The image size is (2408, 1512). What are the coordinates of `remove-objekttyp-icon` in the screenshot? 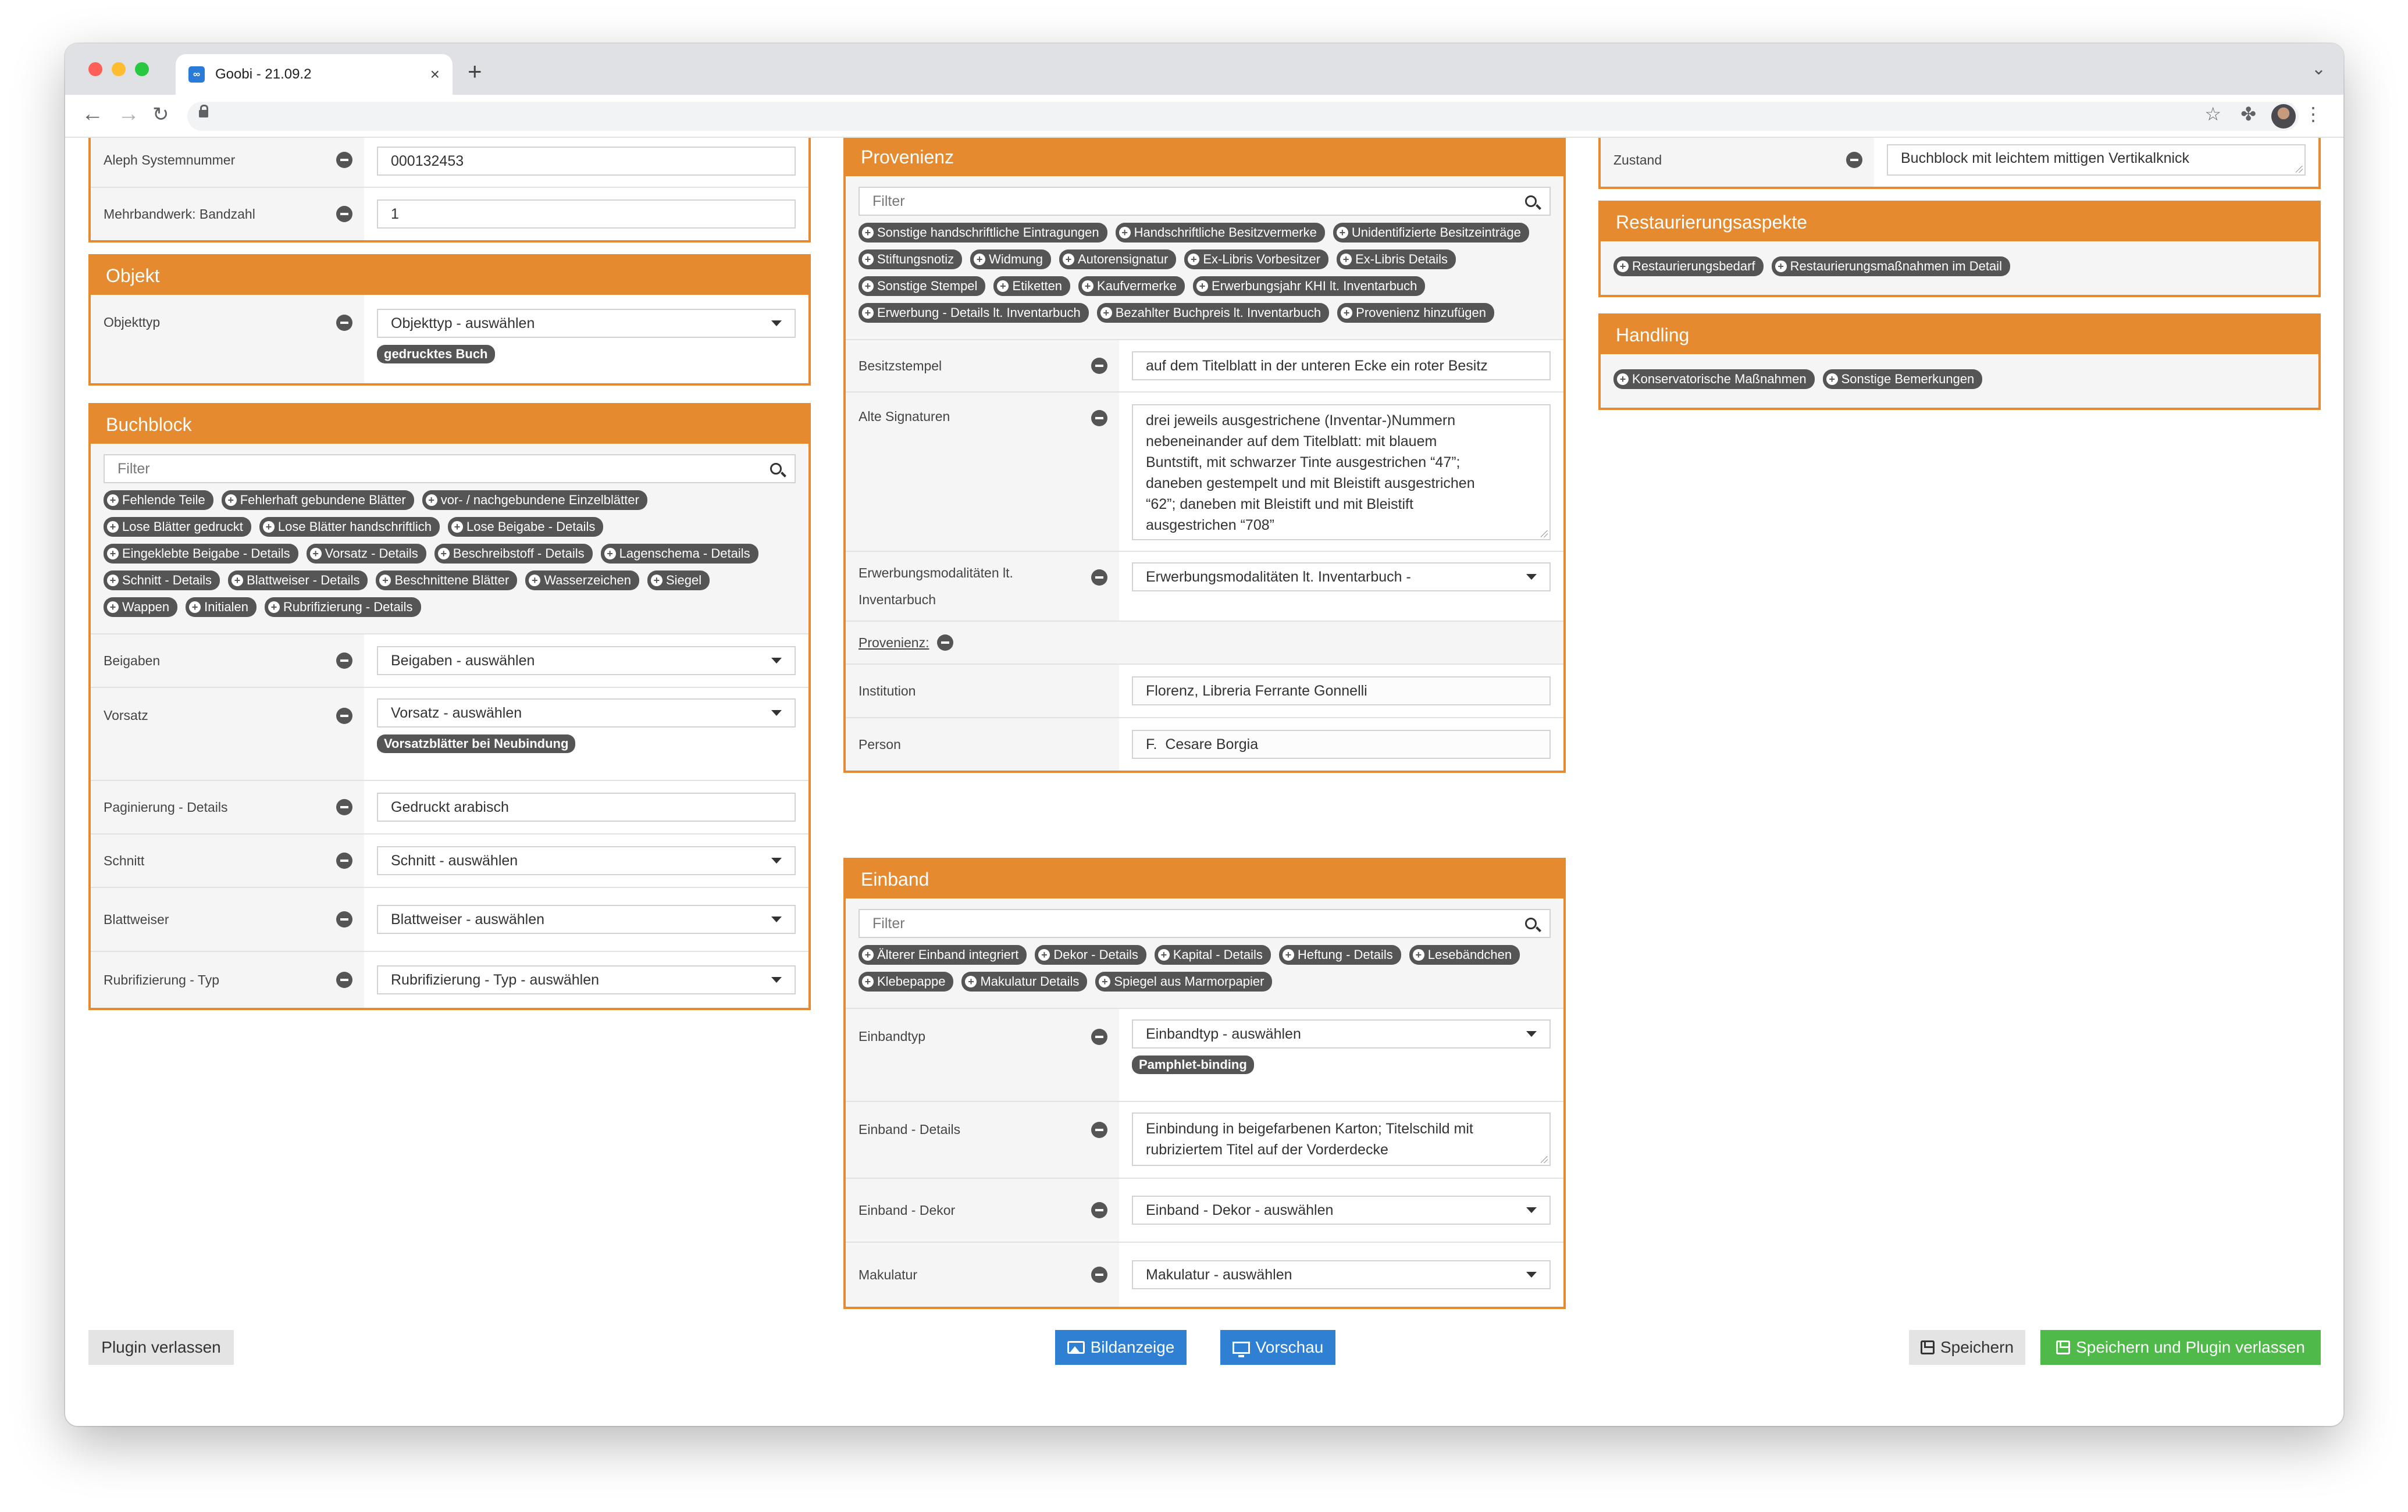 It's located at (344, 323).